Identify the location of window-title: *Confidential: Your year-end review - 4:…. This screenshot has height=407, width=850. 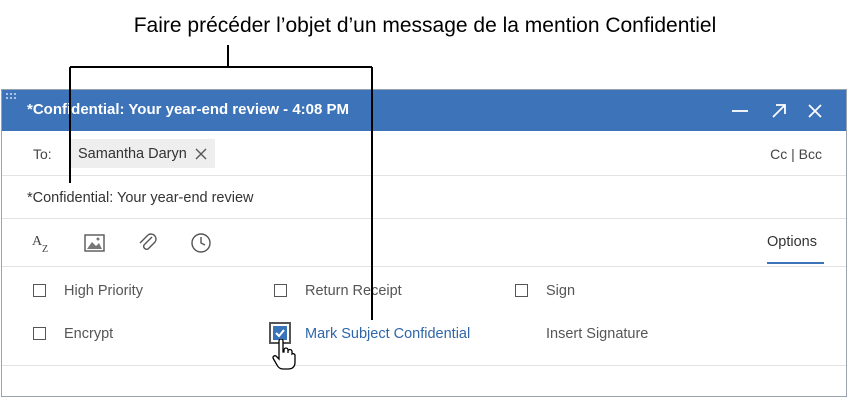
(188, 109).